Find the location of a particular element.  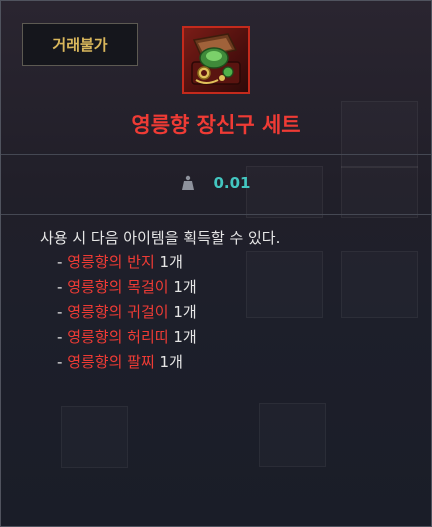

reward-item-name: 영릉향의 목걸이 is located at coordinates (118, 287).